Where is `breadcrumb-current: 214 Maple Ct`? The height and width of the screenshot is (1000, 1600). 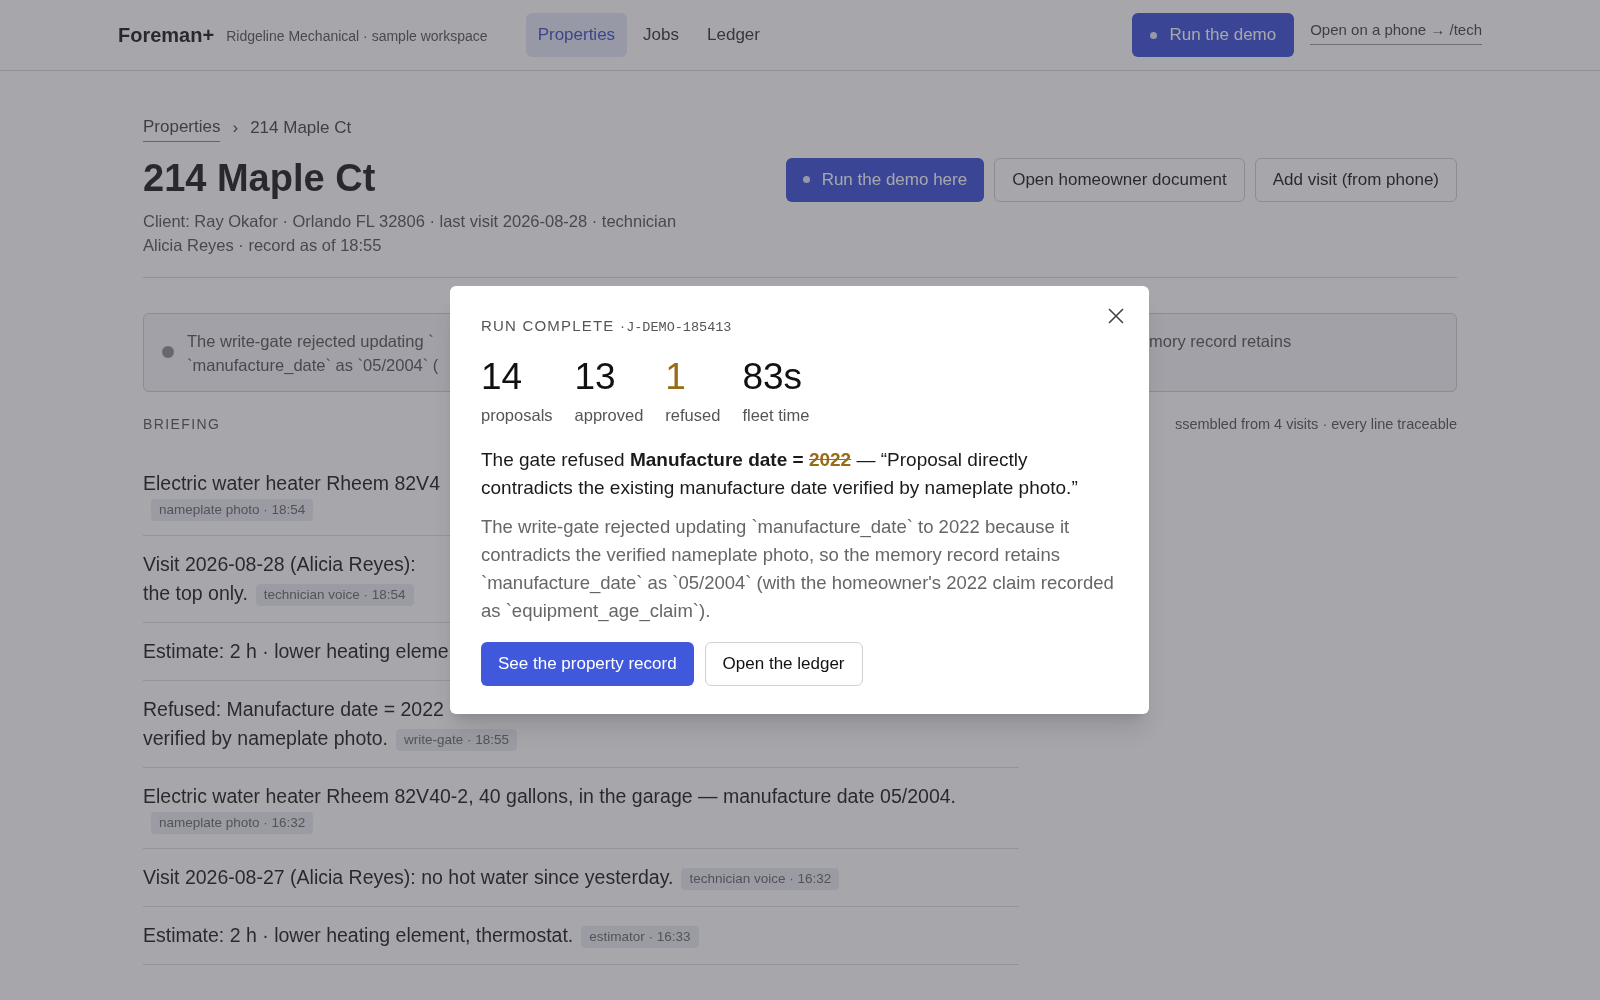
breadcrumb-current: 214 Maple Ct is located at coordinates (301, 128).